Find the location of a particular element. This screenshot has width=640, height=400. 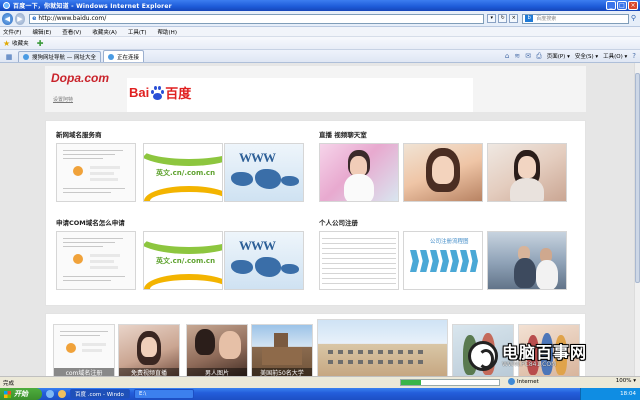

address-actions: ▾ ↻ × is located at coordinates (503, 18).